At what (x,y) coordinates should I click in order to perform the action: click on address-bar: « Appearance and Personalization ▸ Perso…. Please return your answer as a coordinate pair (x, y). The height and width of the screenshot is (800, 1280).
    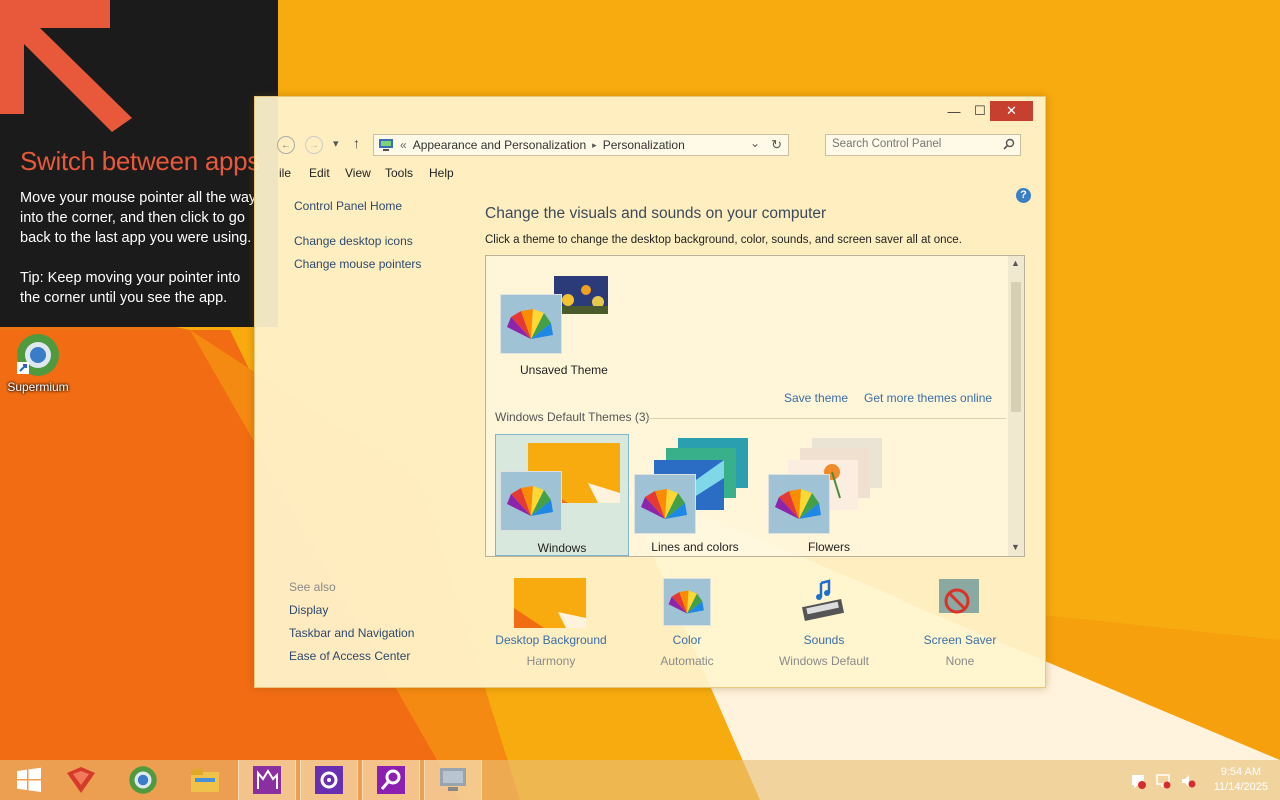
    Looking at the image, I should click on (581, 145).